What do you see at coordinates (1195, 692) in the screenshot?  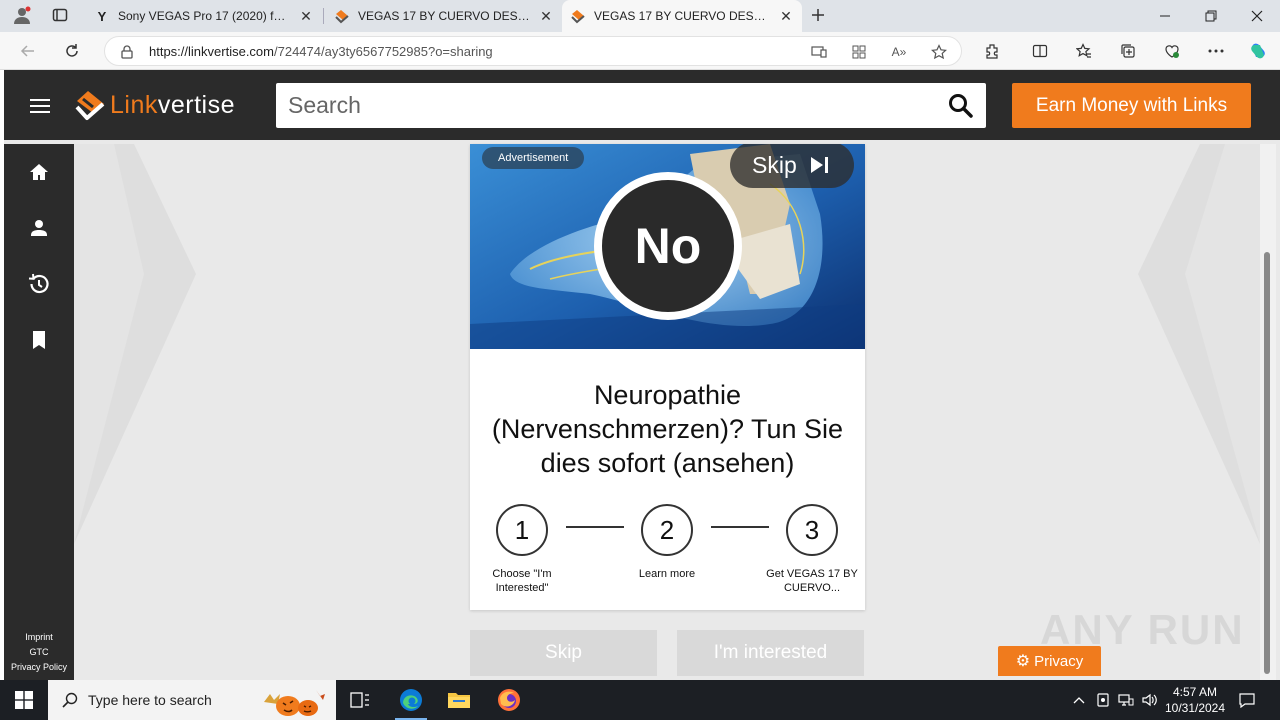 I see `clock-time: 4:57 AM` at bounding box center [1195, 692].